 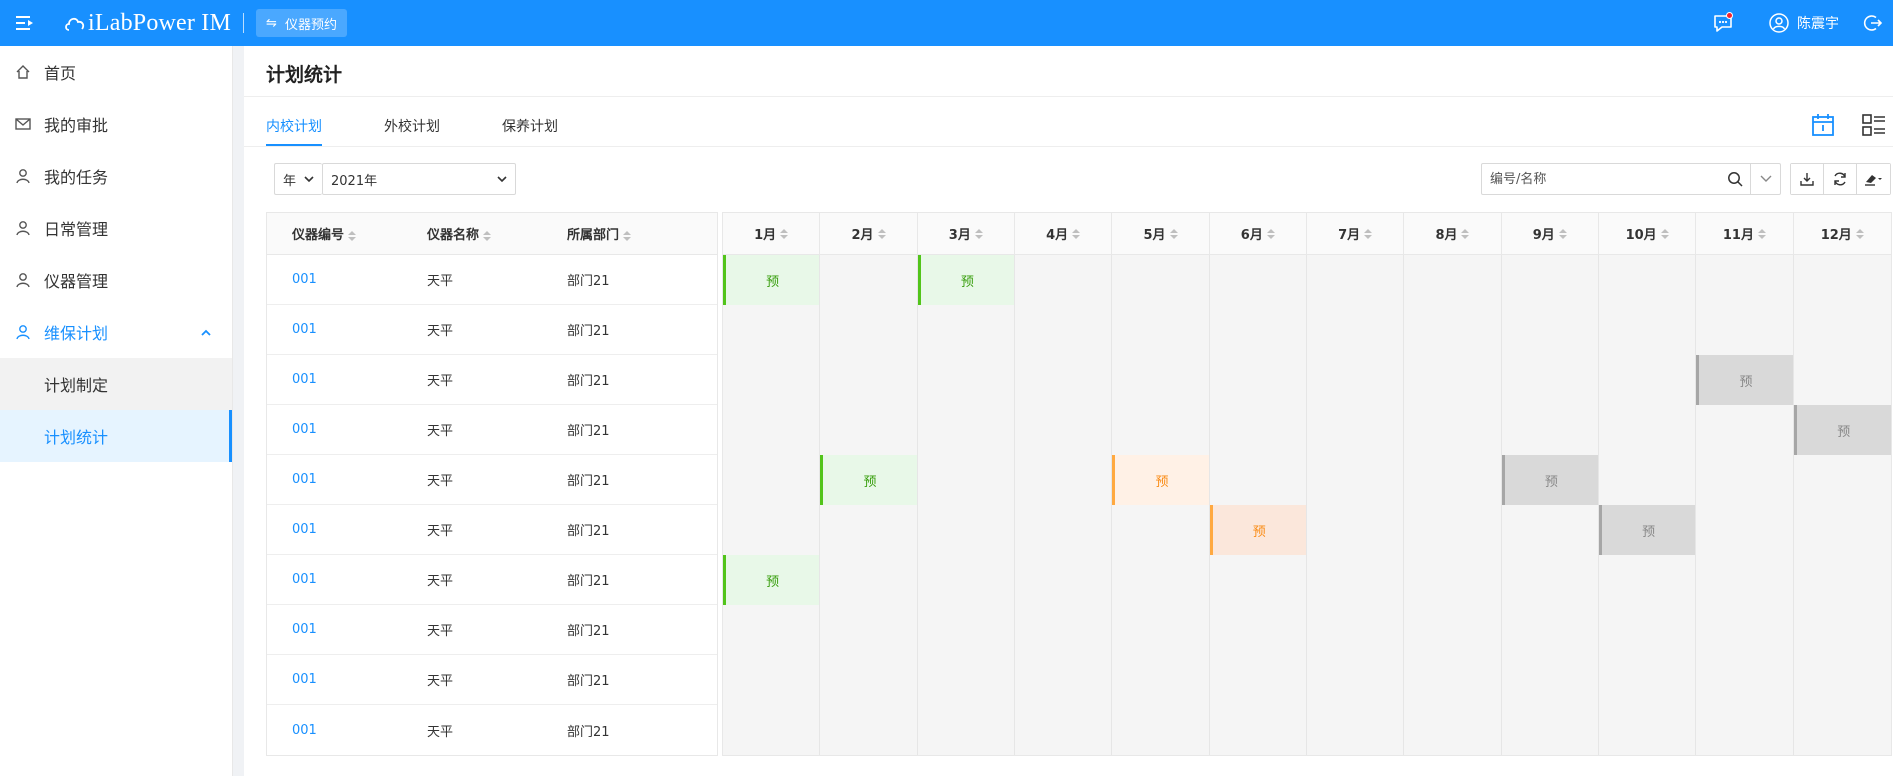 I want to click on header-instrument-id: 仪器编号, so click(x=334, y=233).